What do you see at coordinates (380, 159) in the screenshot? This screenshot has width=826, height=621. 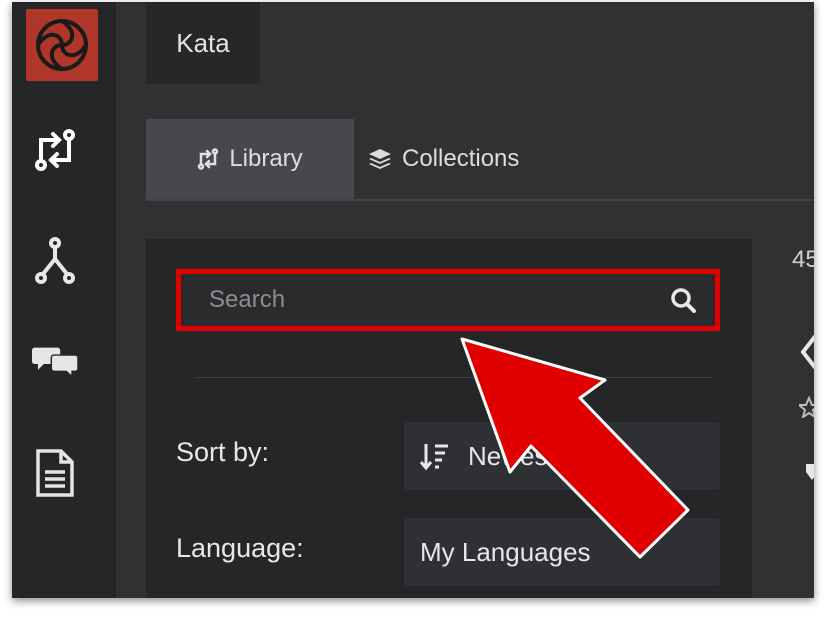 I see `layers-icon` at bounding box center [380, 159].